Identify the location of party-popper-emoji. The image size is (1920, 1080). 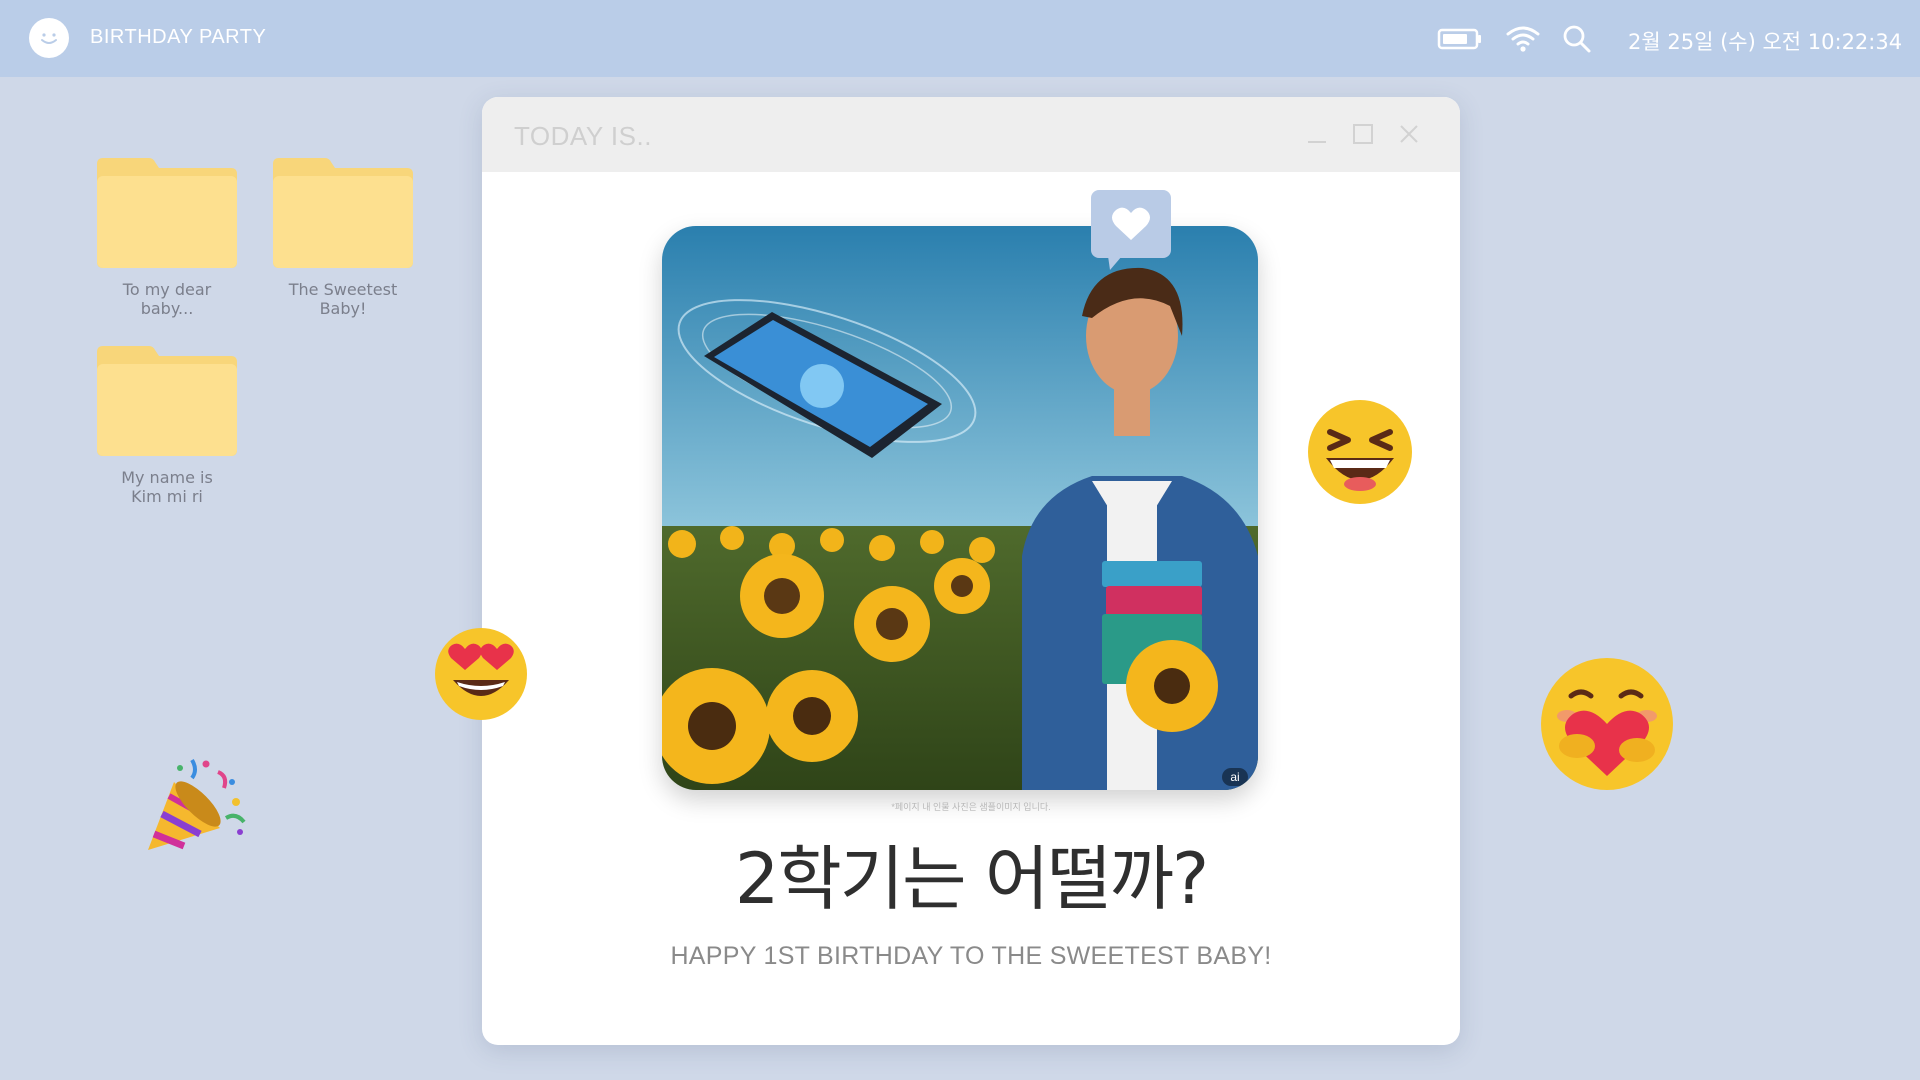
(197, 804).